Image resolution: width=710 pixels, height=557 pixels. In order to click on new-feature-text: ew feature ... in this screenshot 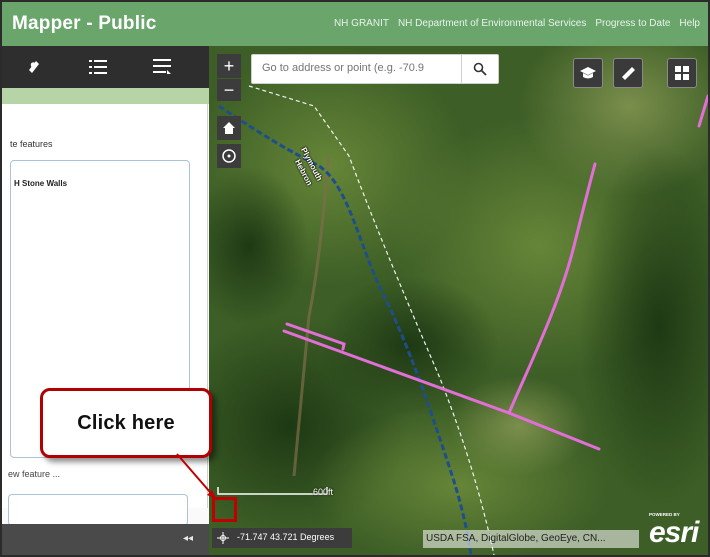, I will do `click(34, 474)`.